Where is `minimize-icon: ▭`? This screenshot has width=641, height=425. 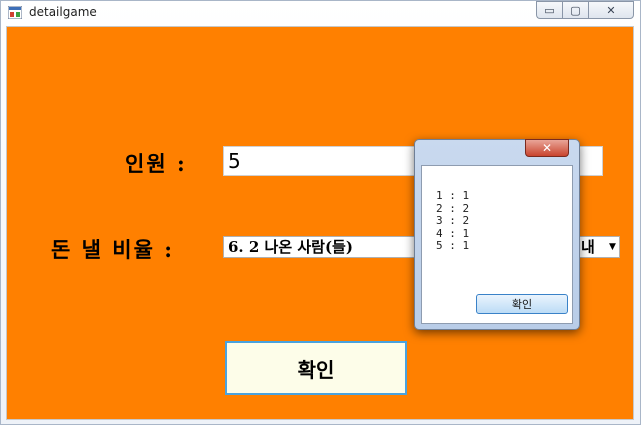
minimize-icon: ▭ is located at coordinates (549, 10).